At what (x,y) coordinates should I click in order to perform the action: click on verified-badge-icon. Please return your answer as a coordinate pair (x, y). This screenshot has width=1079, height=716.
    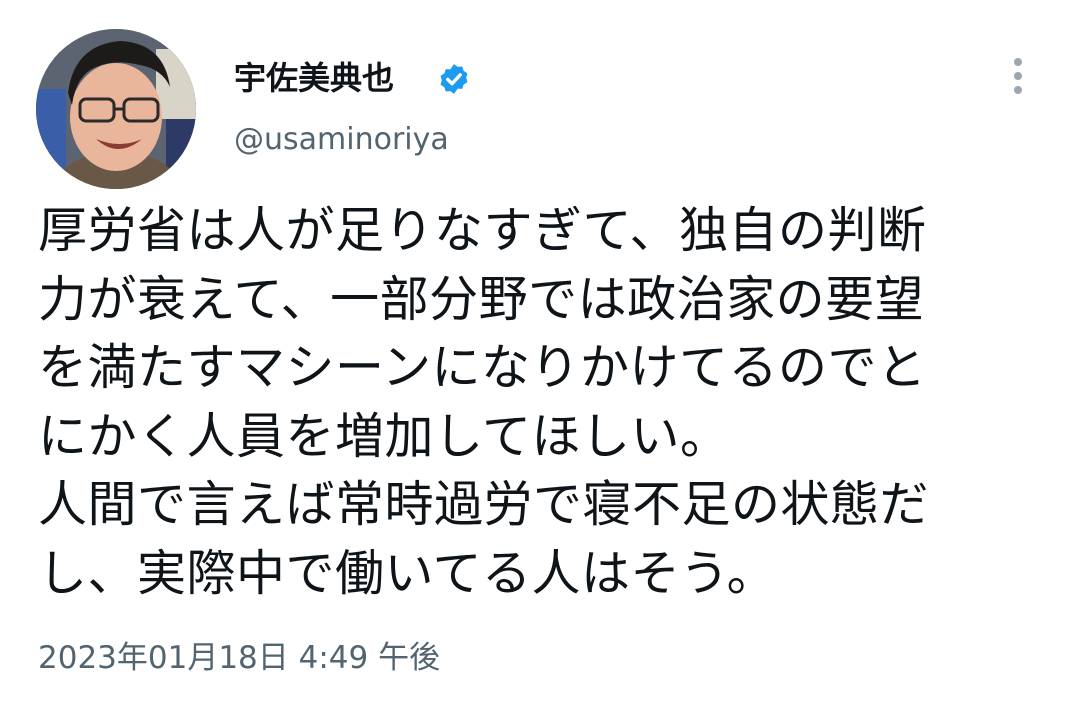
    Looking at the image, I should click on (454, 79).